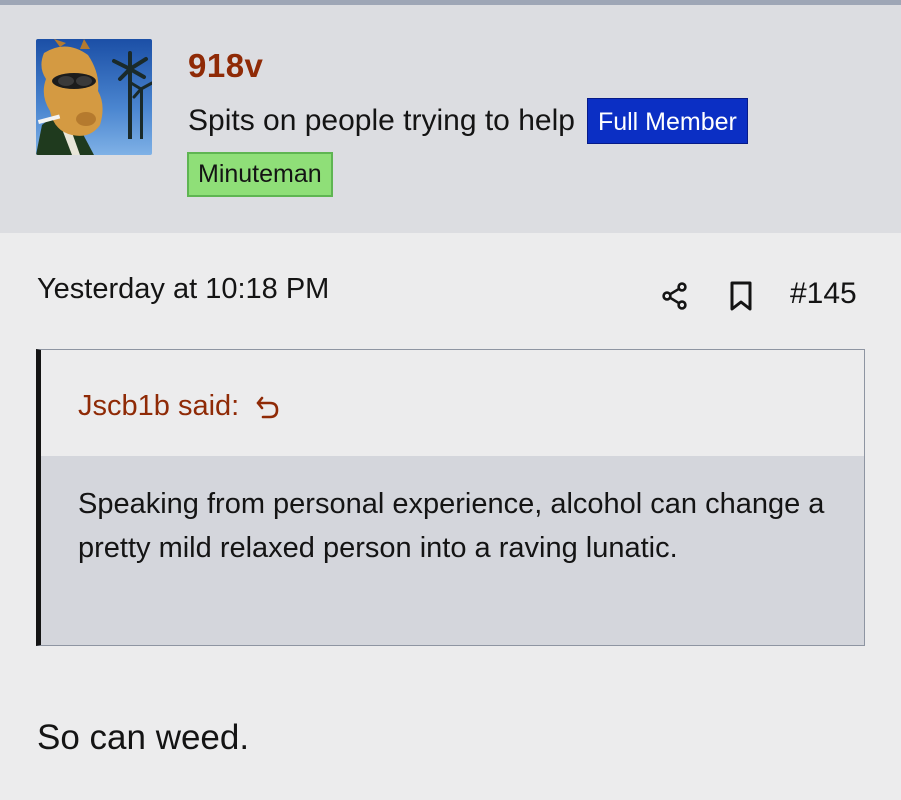  I want to click on camel-avatar-icon, so click(94, 97).